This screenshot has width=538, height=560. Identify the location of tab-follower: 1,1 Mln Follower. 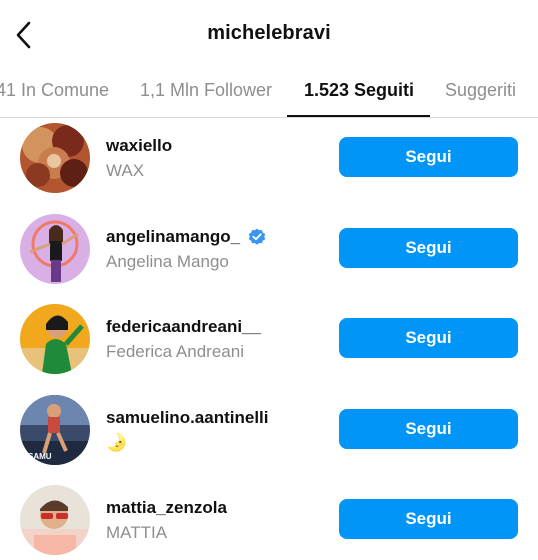
(206, 90).